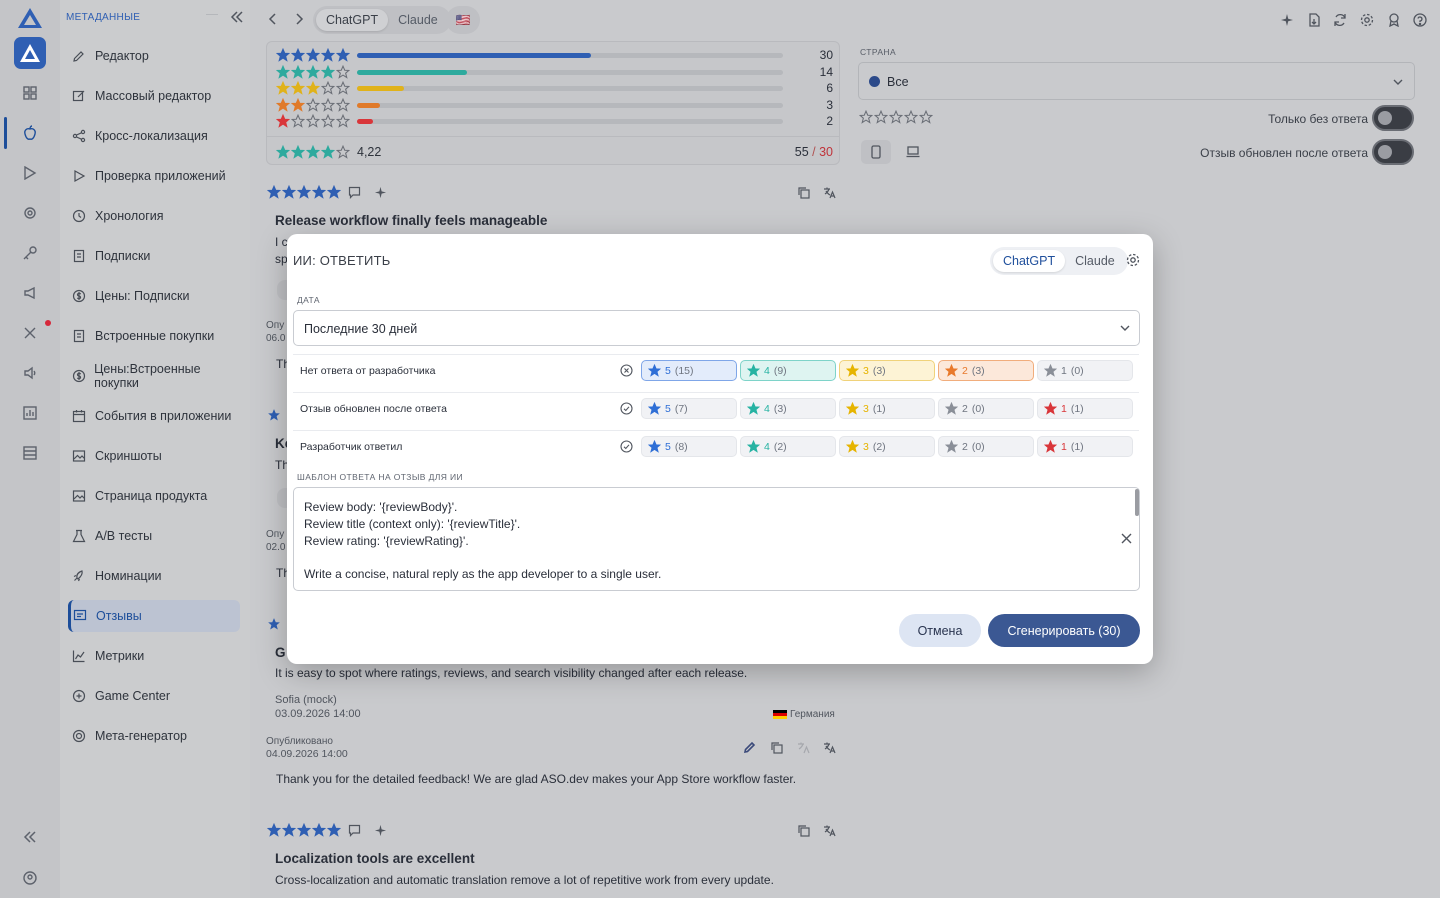 This screenshot has width=1440, height=898. What do you see at coordinates (876, 152) in the screenshot?
I see `phone-filter-button` at bounding box center [876, 152].